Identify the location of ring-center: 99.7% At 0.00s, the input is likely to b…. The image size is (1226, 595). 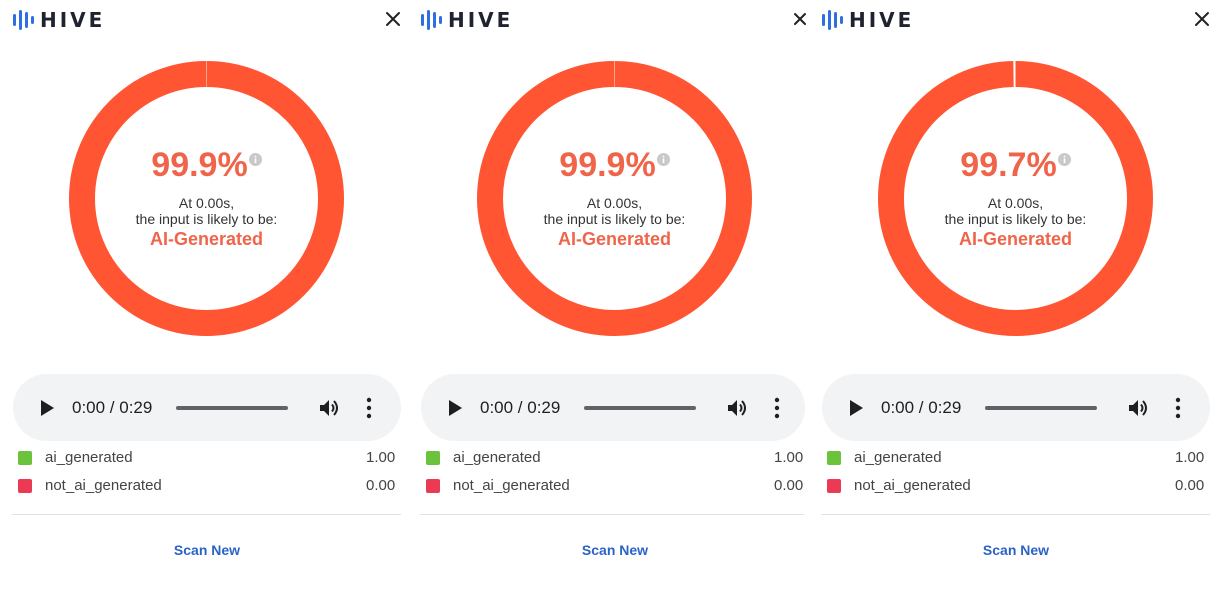
(1015, 198).